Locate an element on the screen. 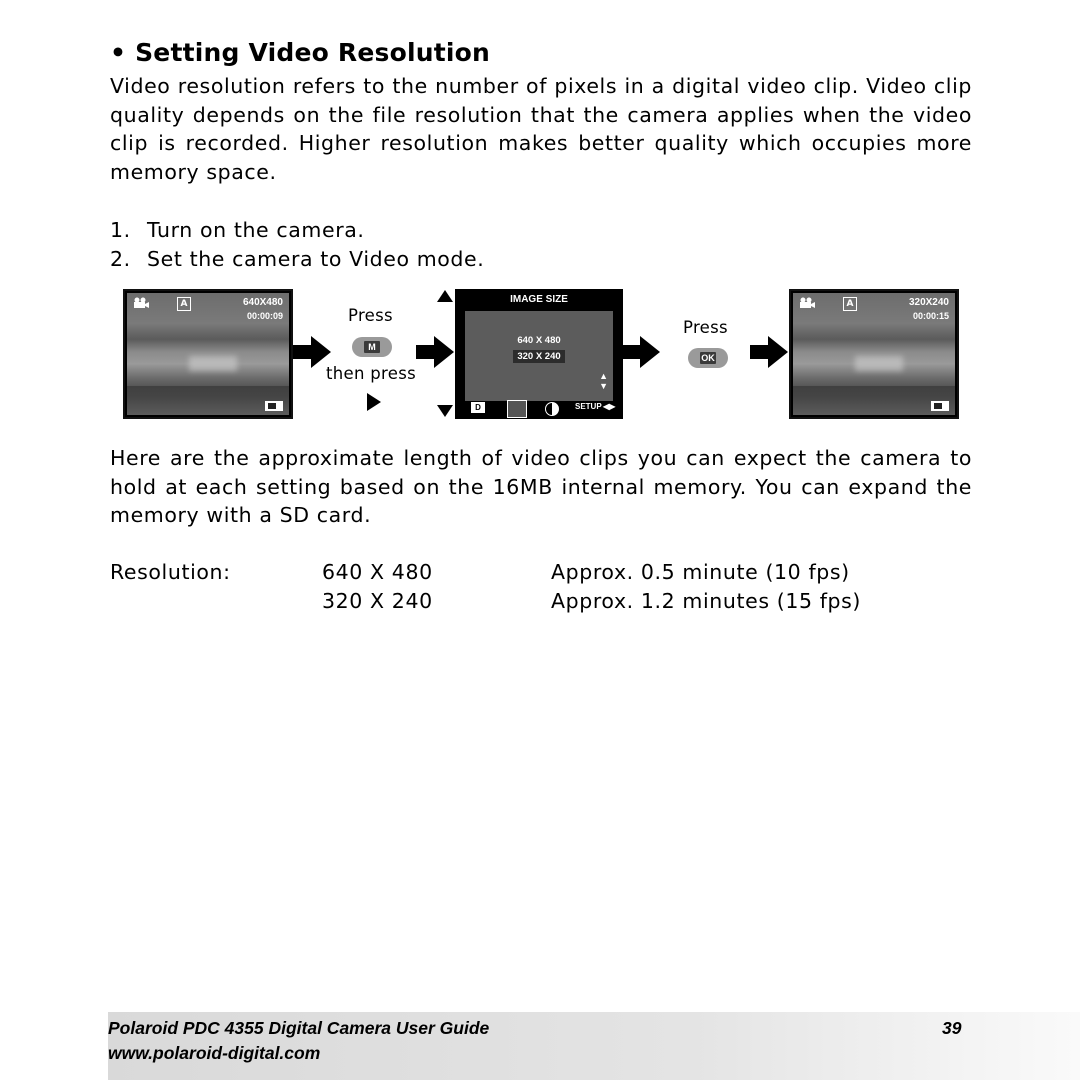 The height and width of the screenshot is (1080, 1080). left-right-icon: ◀▶ is located at coordinates (609, 406).